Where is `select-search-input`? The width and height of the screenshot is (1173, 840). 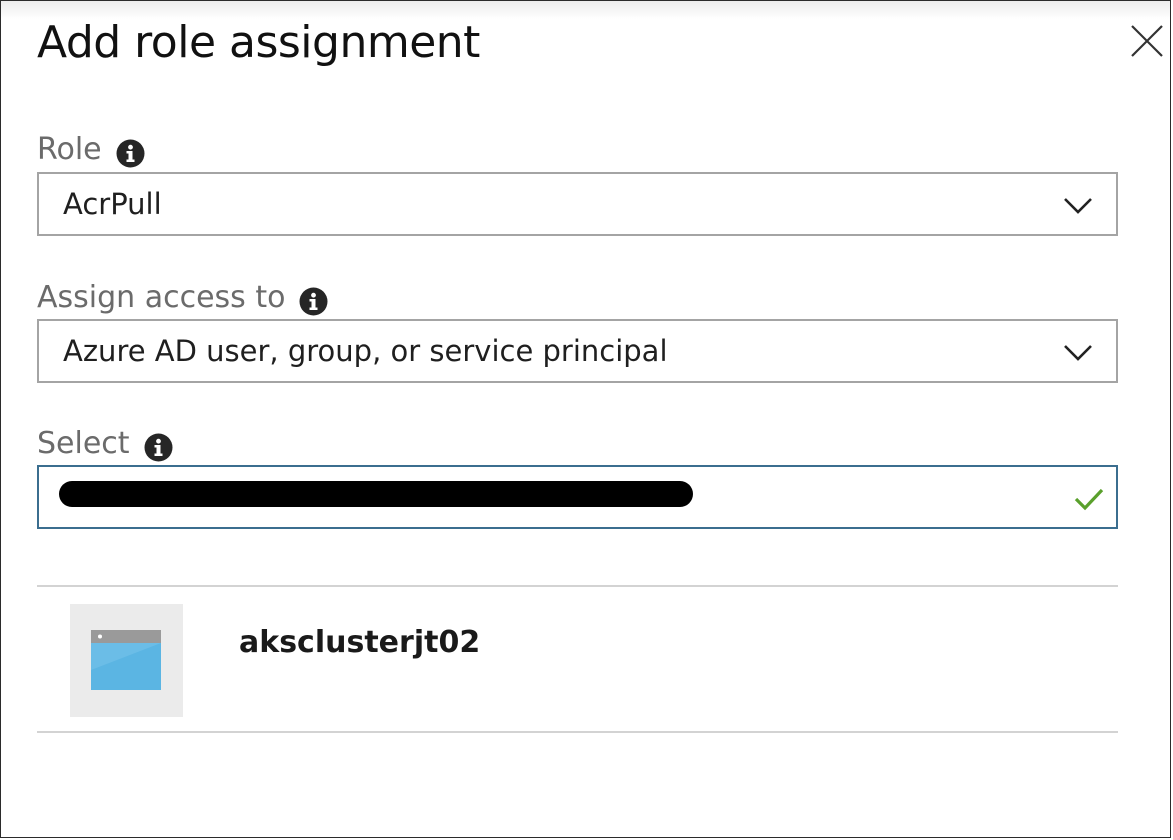 select-search-input is located at coordinates (541, 497).